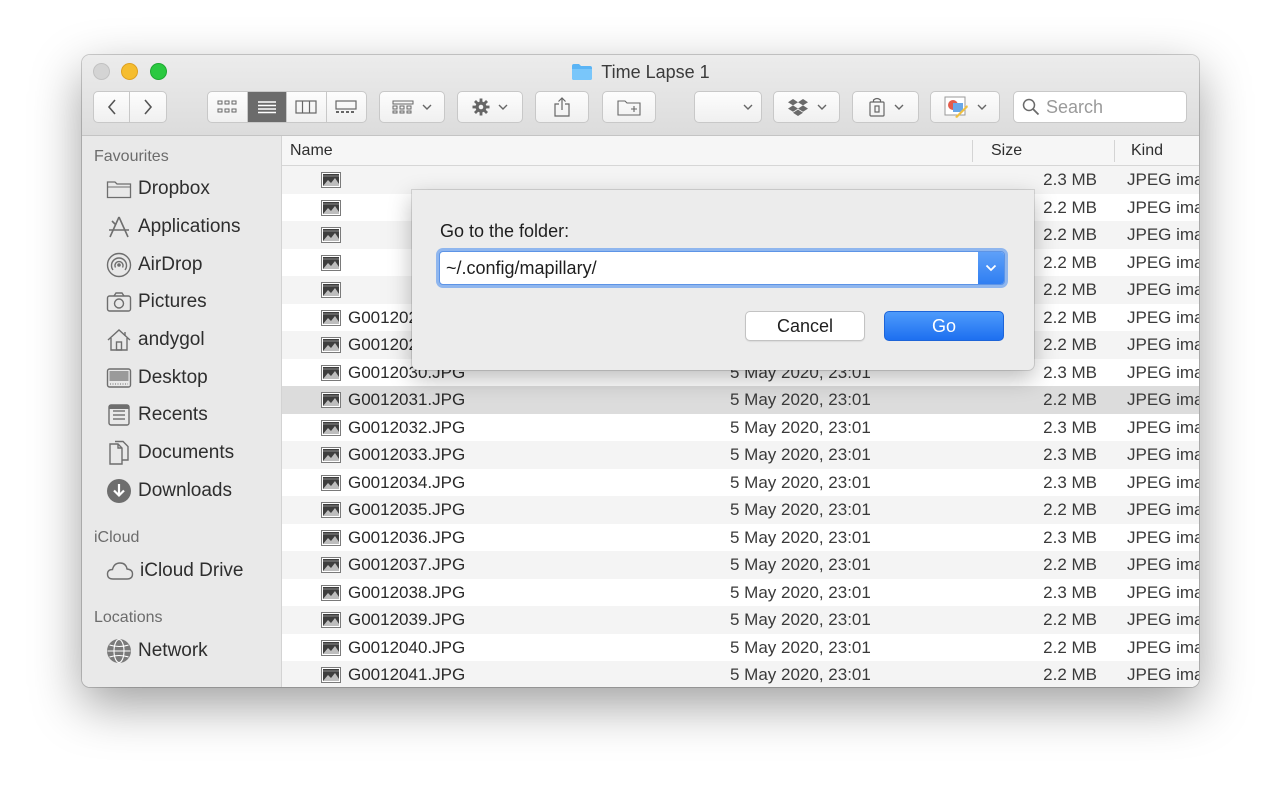 The image size is (1280, 795). I want to click on sidebar-heading-favourites: Favourites, so click(131, 156).